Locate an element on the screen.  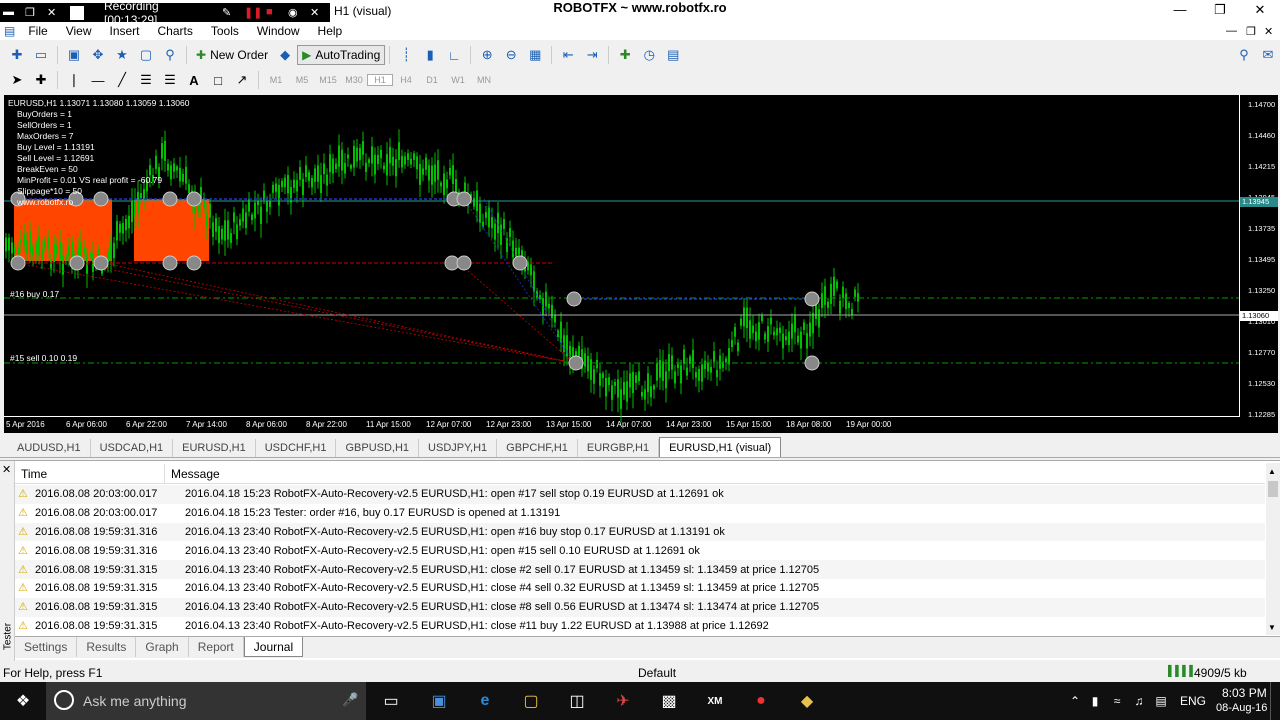
task-view-icon: ▭ is located at coordinates (391, 701).